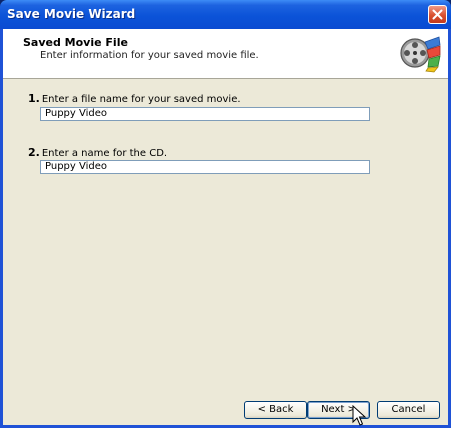 This screenshot has width=451, height=432. What do you see at coordinates (71, 14) in the screenshot?
I see `window-title: Save Movie Wizard` at bounding box center [71, 14].